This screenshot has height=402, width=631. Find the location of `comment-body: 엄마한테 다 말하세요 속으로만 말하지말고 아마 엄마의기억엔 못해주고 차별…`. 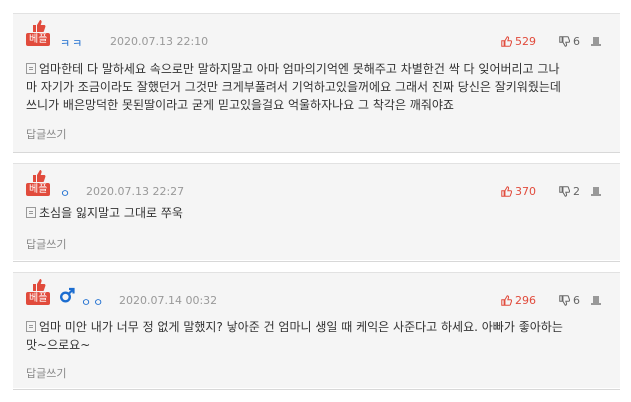

comment-body: 엄마한테 다 말하세요 속으로만 말하지말고 아마 엄마의기억엔 못해주고 차별… is located at coordinates (316, 87).